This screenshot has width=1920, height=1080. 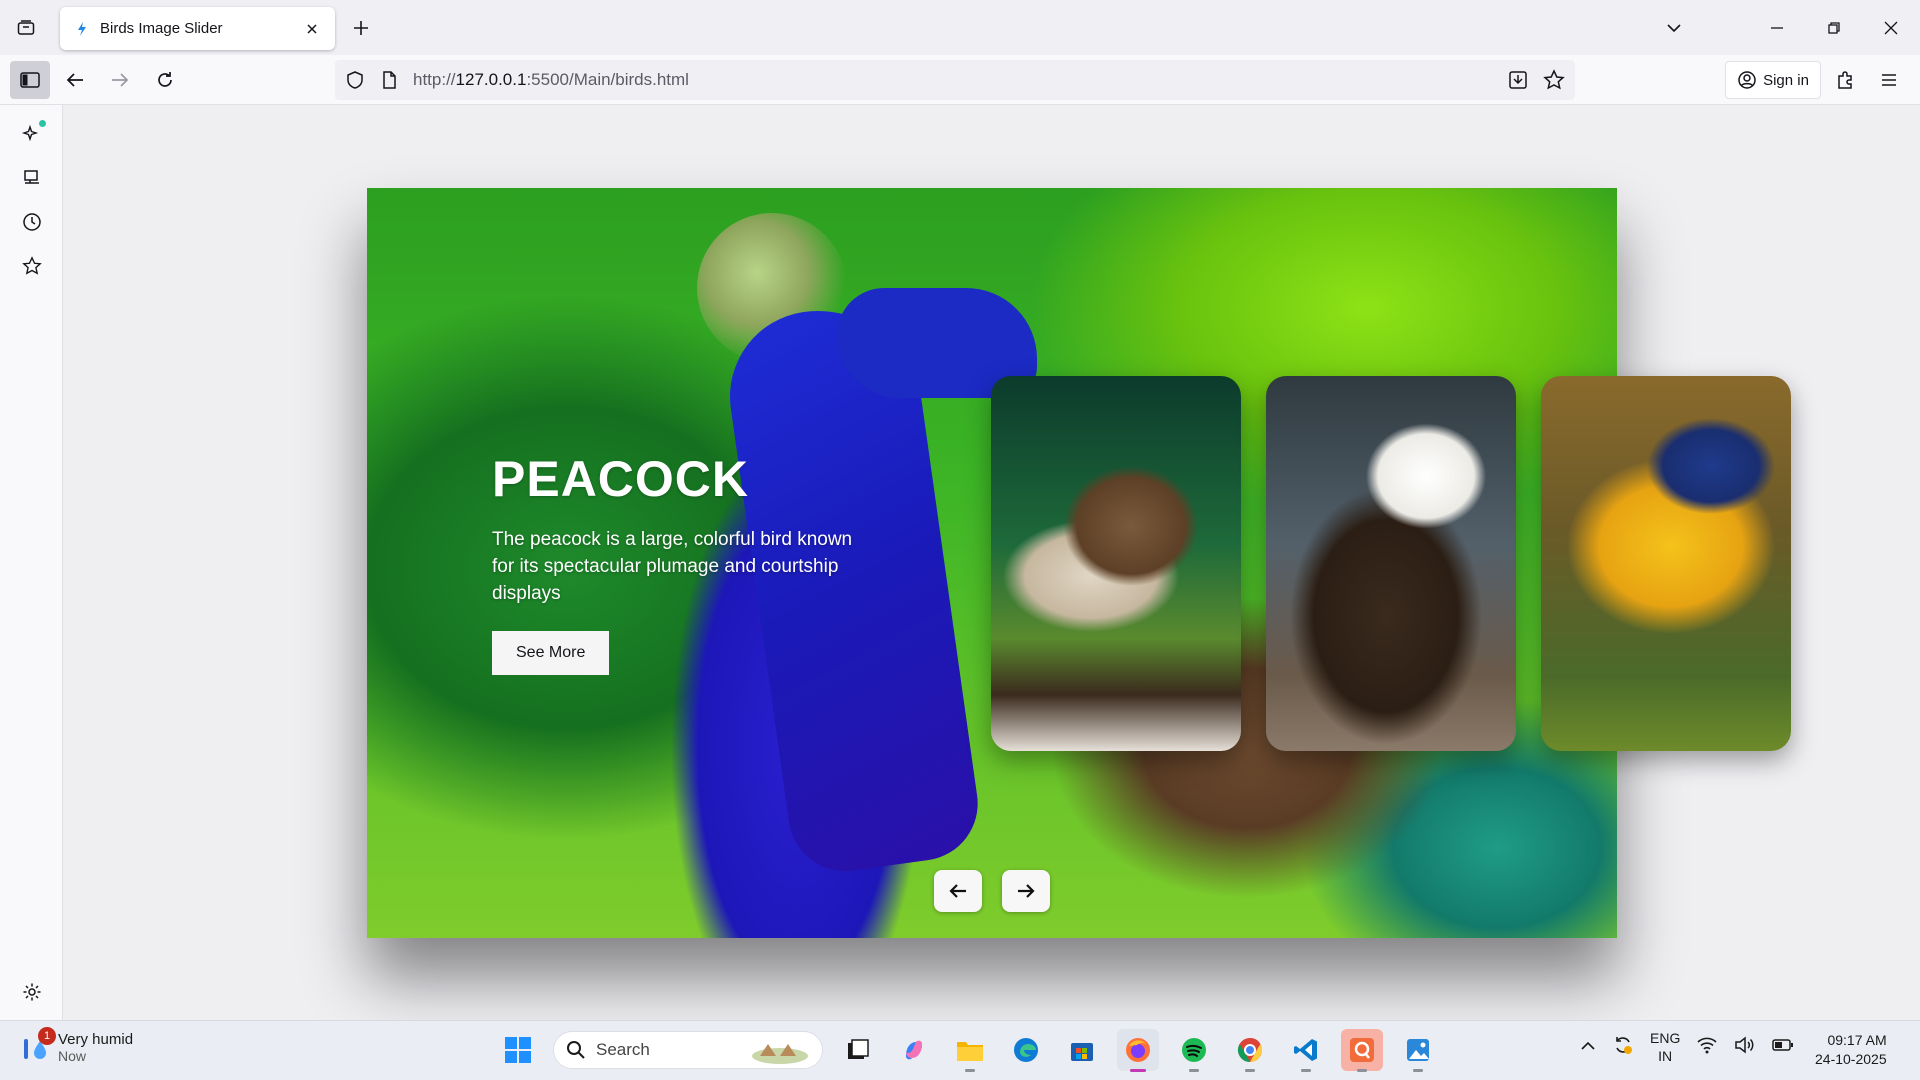 What do you see at coordinates (1851, 1050) in the screenshot?
I see `system-clock: 09:17 AM 24-10-2025` at bounding box center [1851, 1050].